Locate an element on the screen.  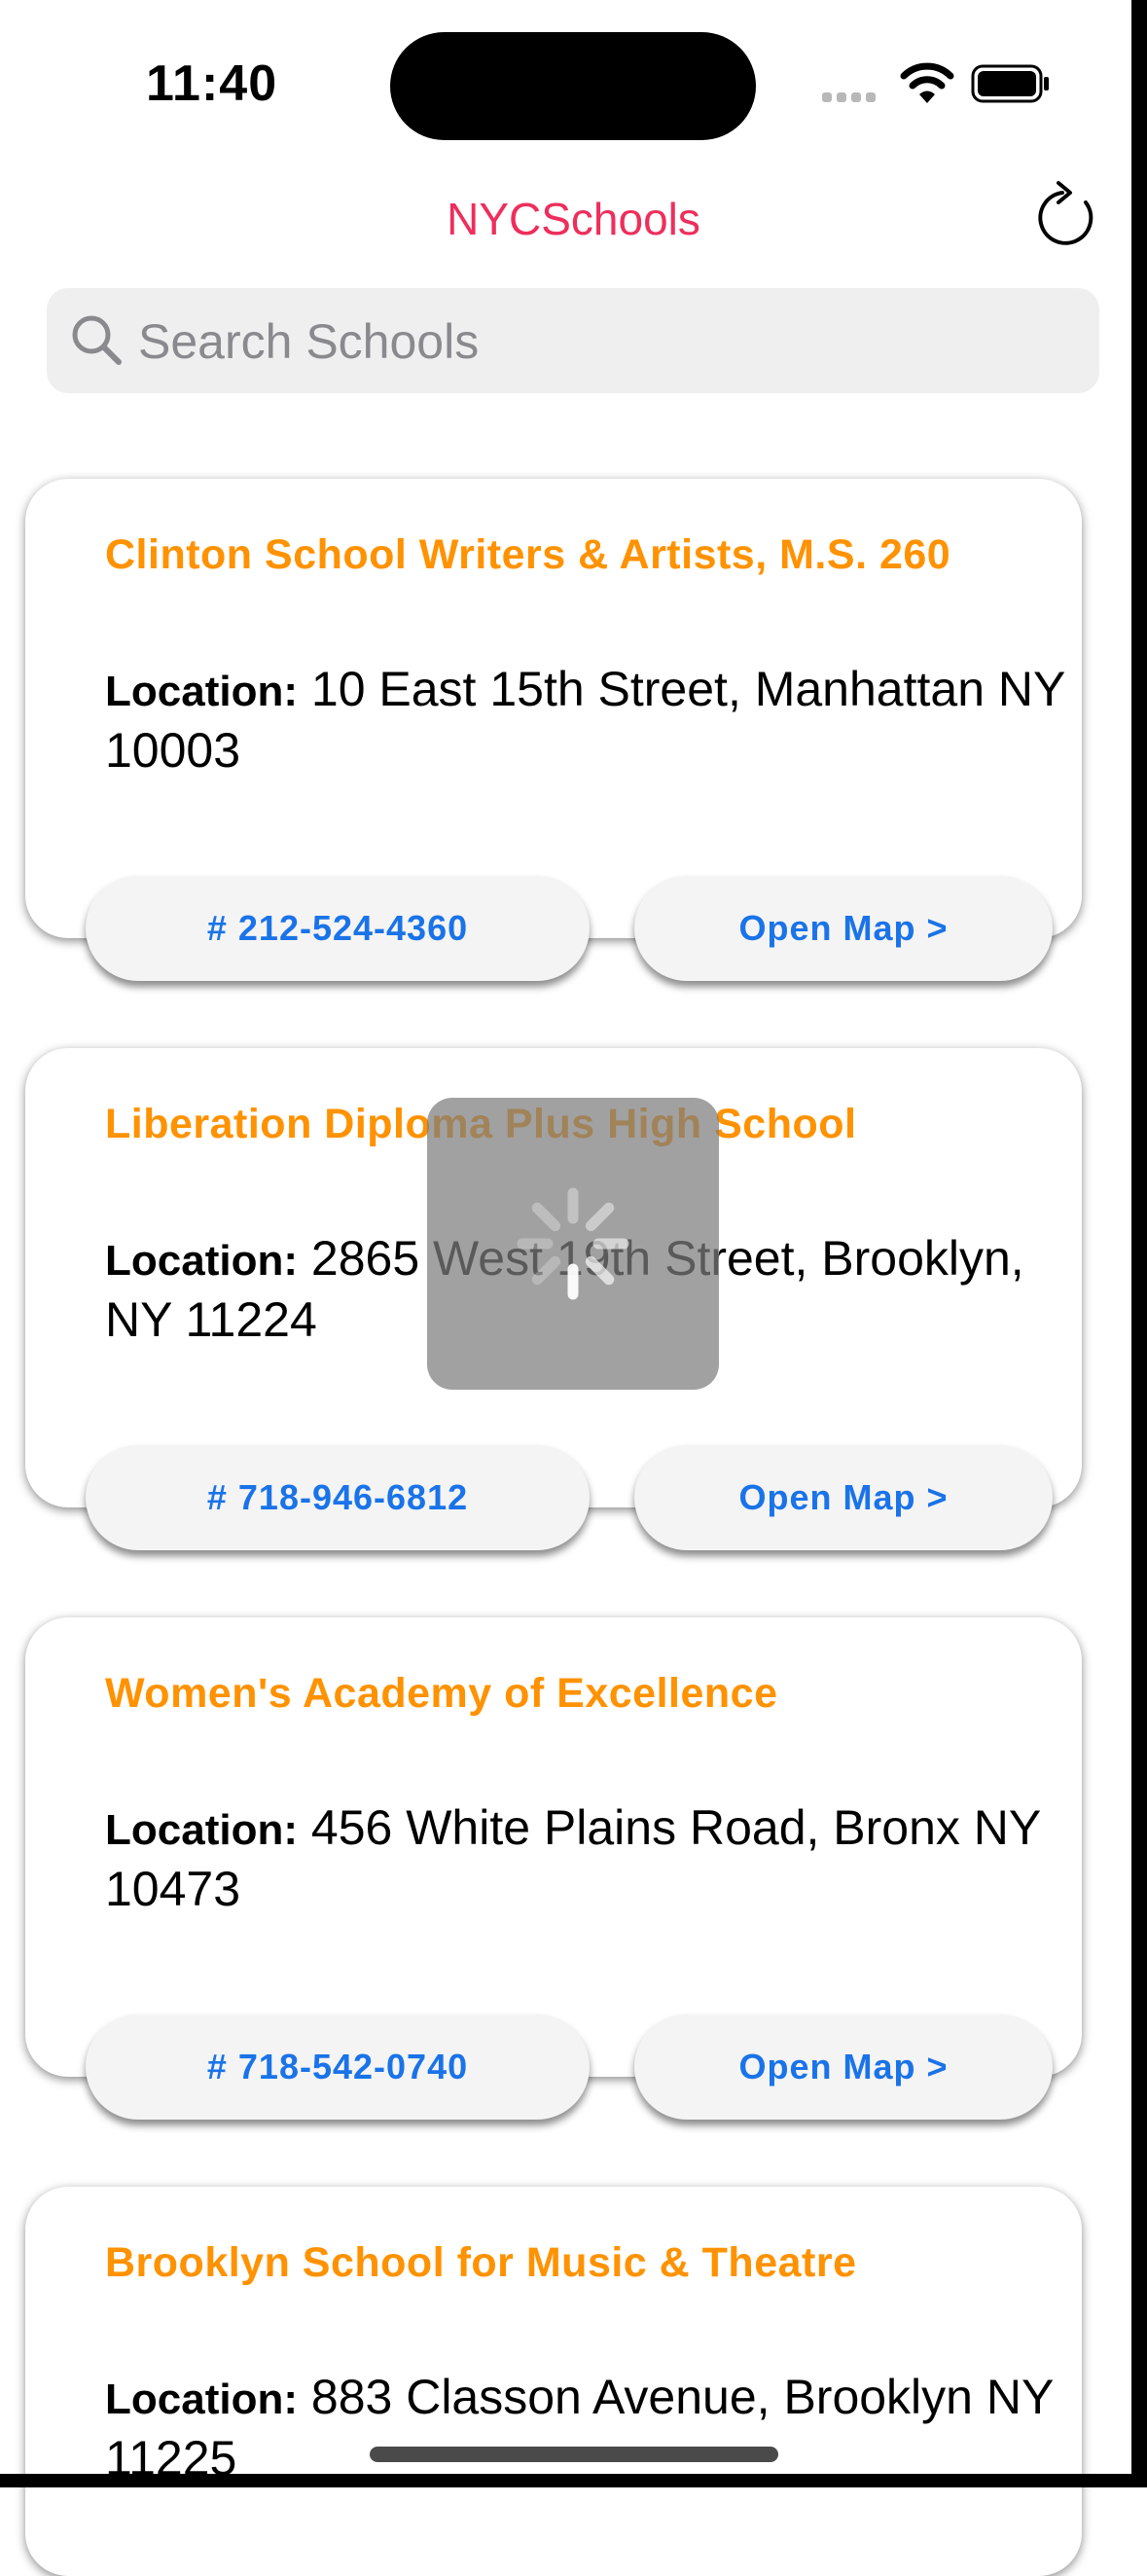
loading-overlay is located at coordinates (573, 1244).